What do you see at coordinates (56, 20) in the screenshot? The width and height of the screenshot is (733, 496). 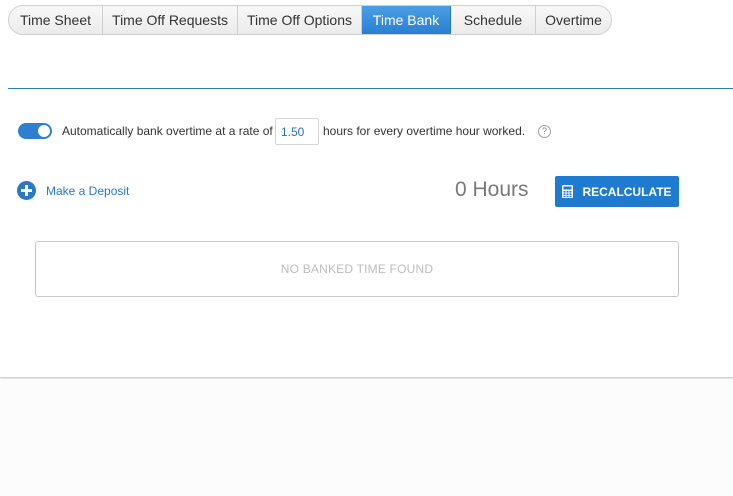 I see `tab-time-sheet: Time Sheet` at bounding box center [56, 20].